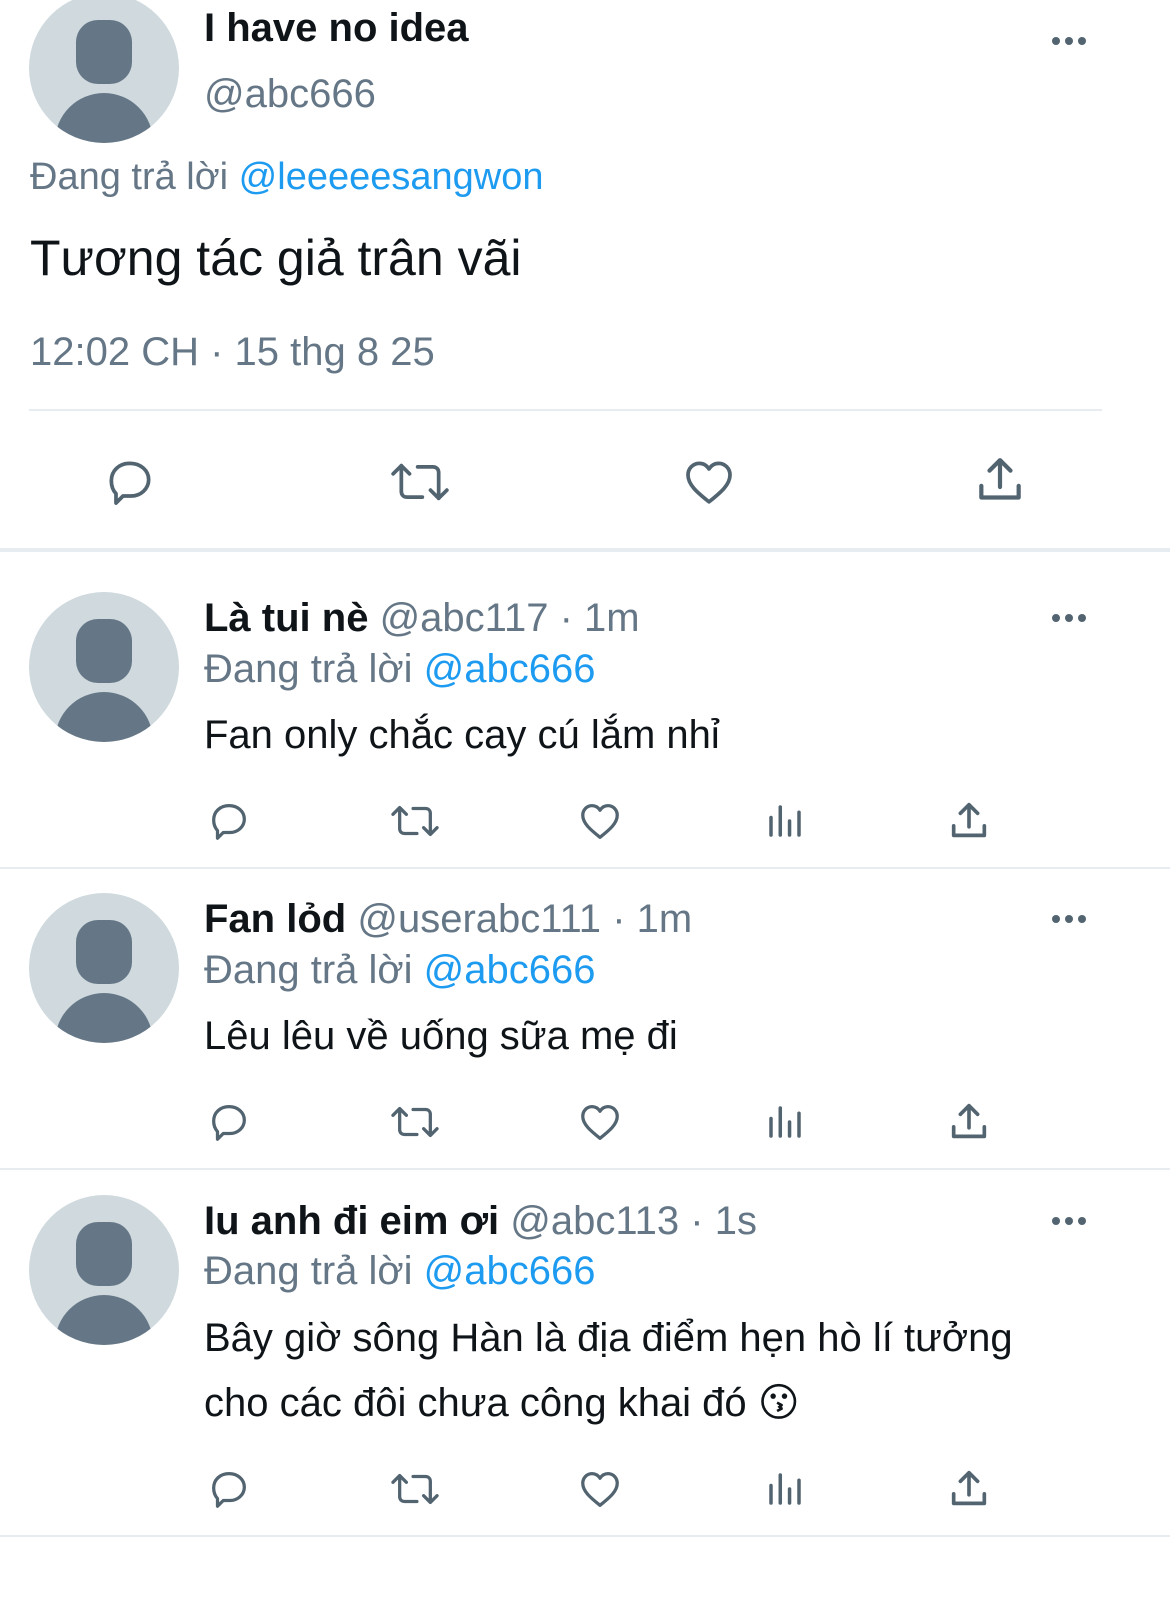 Image resolution: width=1170 pixels, height=1623 pixels. What do you see at coordinates (723, 1221) in the screenshot?
I see `tweet-time: · 1s` at bounding box center [723, 1221].